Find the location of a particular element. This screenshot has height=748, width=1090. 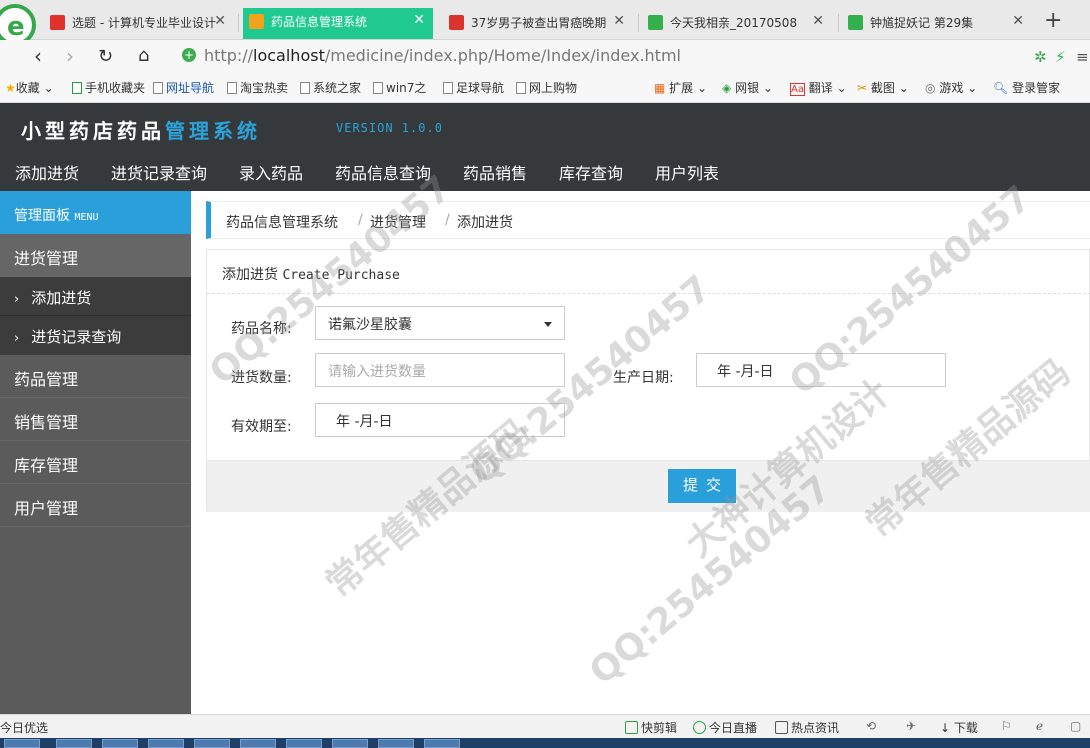

browser-tab-active: 药品信息管理系统 ✕ is located at coordinates (338, 23).